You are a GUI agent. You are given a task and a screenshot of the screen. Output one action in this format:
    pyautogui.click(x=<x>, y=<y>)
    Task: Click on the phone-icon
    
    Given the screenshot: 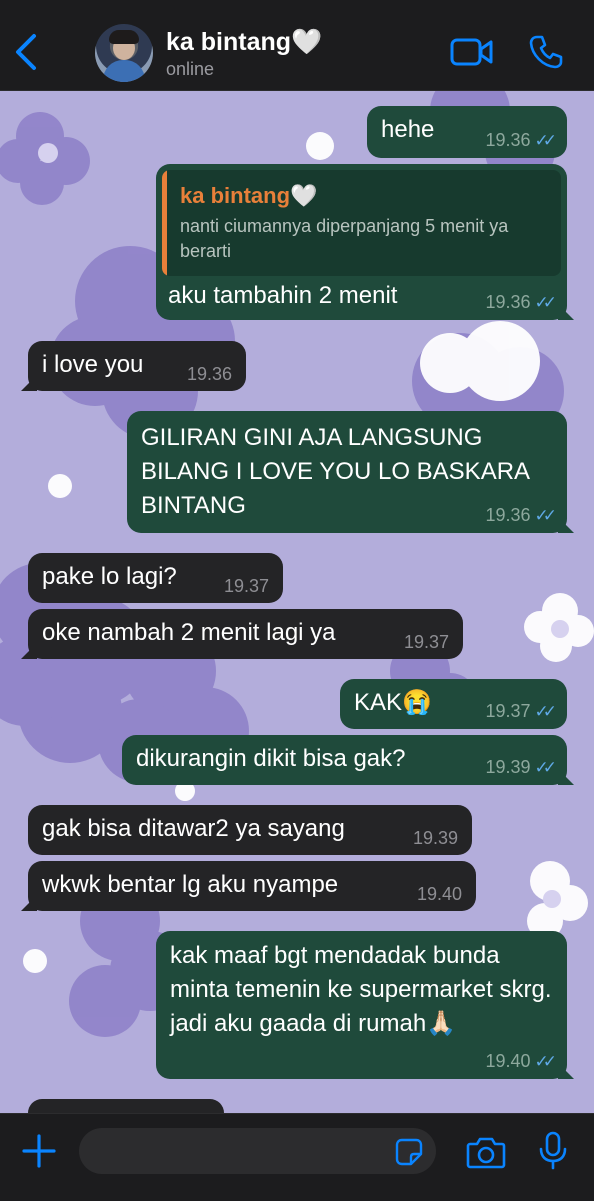 What is the action you would take?
    pyautogui.click(x=546, y=52)
    